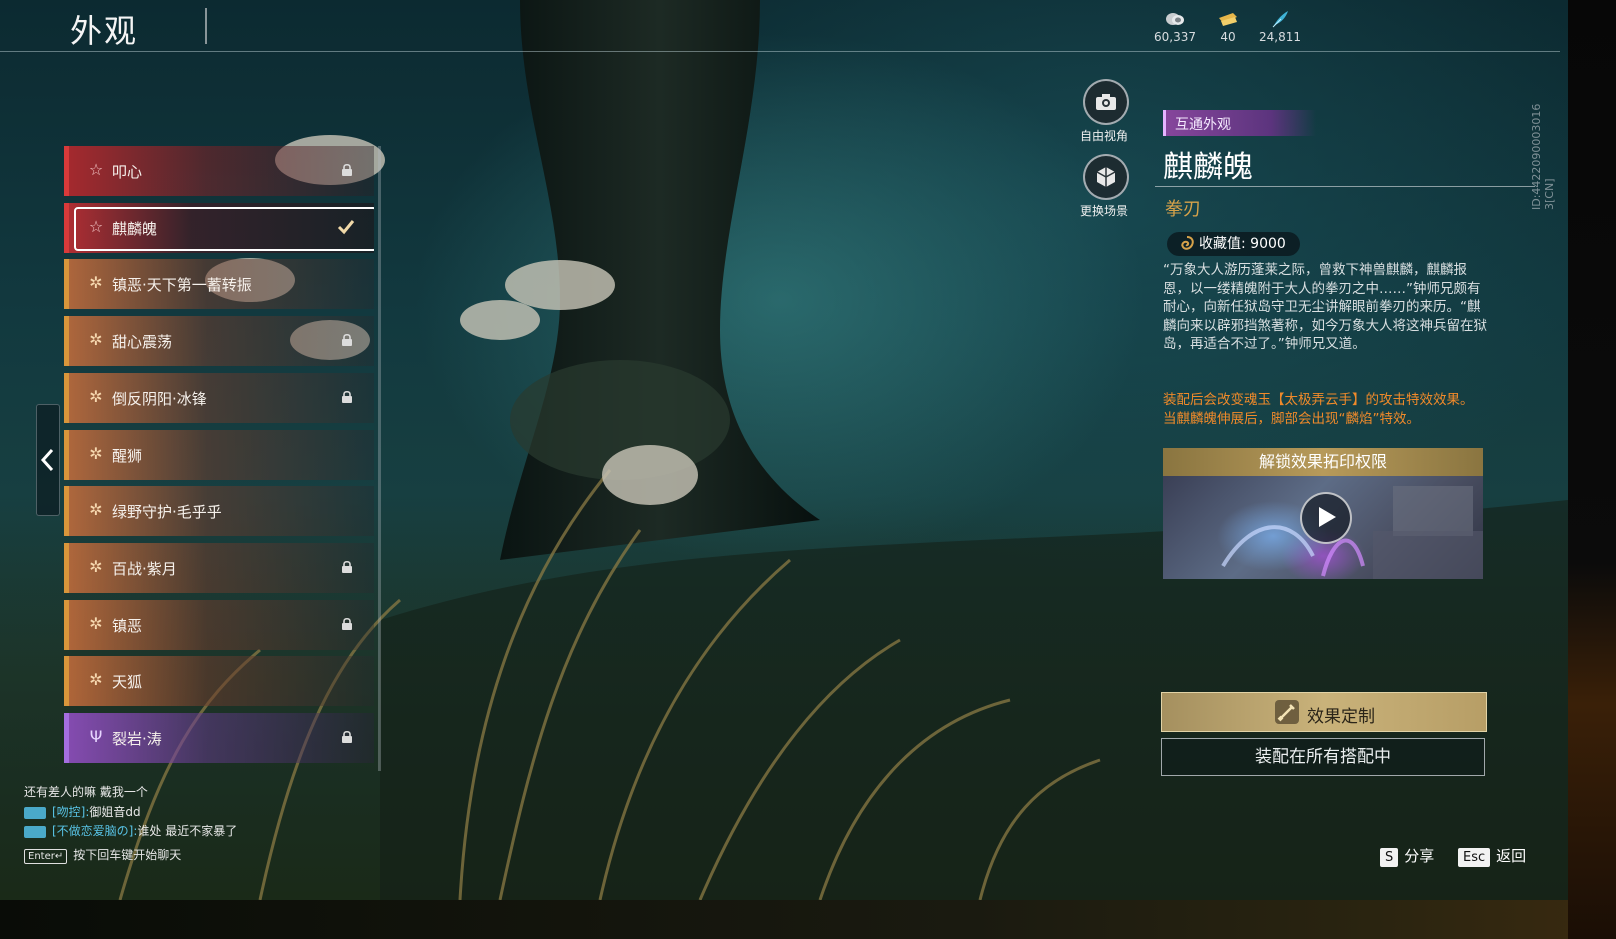 The width and height of the screenshot is (1616, 939). Describe the element at coordinates (1280, 19) in the screenshot. I see `feather-icon` at that location.